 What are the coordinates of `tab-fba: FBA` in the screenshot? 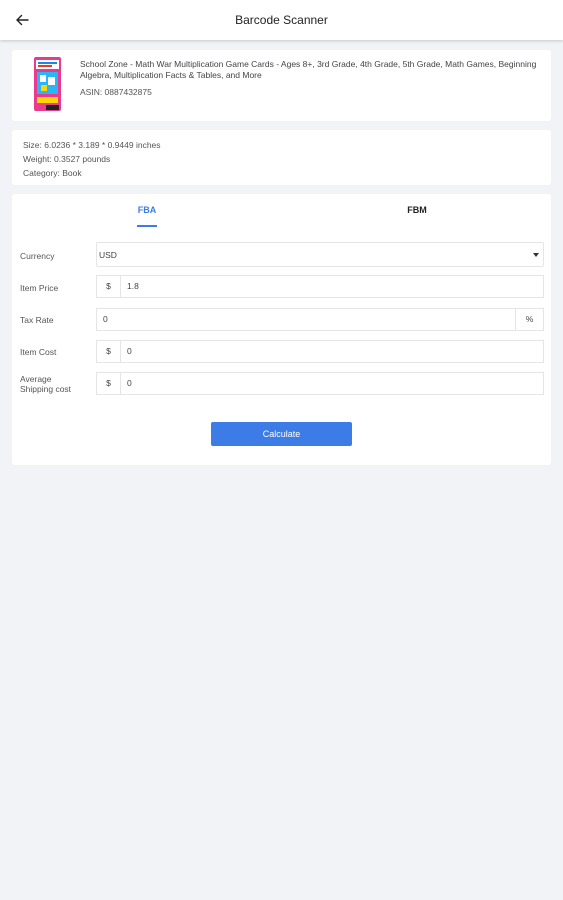 It's located at (147, 210).